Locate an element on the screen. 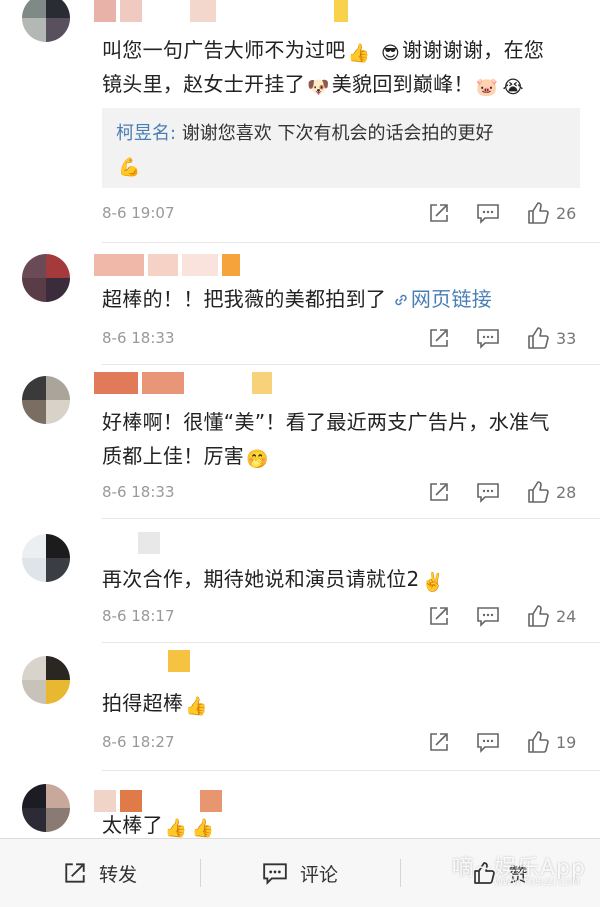 Image resolution: width=600 pixels, height=907 pixels. comment-text: 好棒啊！很懂“美”！看了最近两支广告片，水准气 质都上佳！厉害 🤭 is located at coordinates (326, 440).